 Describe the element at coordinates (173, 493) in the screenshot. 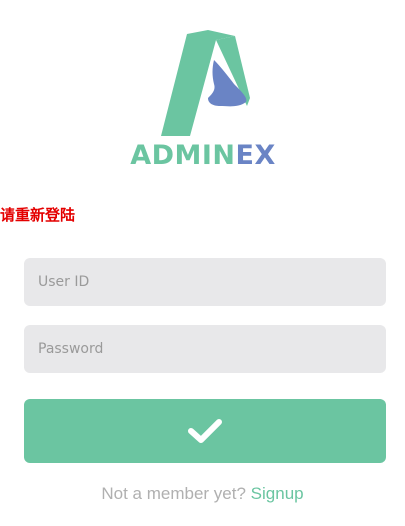

I see `signup-prompt-text: Not a member yet?` at that location.